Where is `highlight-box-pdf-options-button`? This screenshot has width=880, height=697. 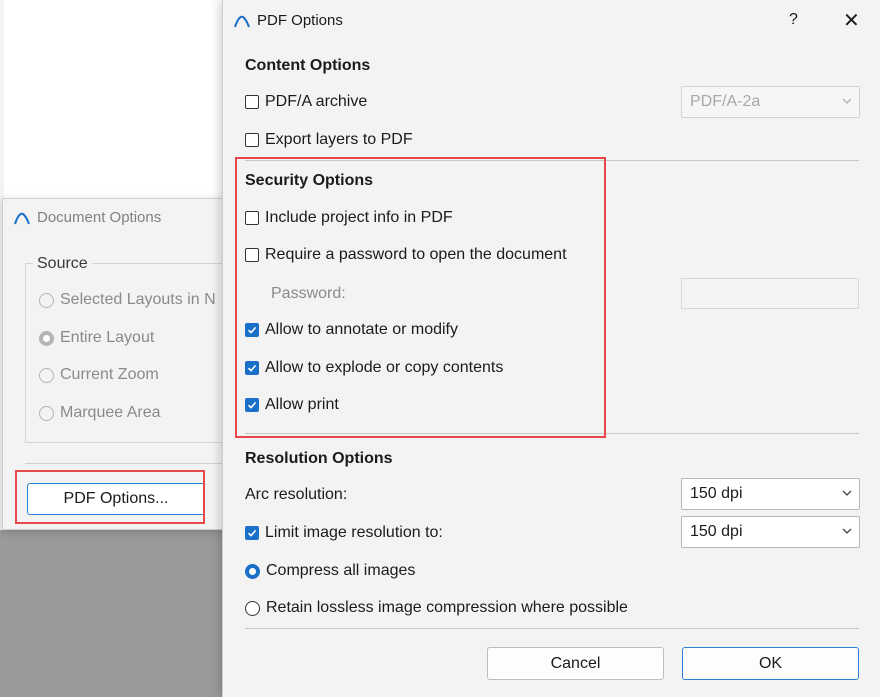
highlight-box-pdf-options-button is located at coordinates (110, 497).